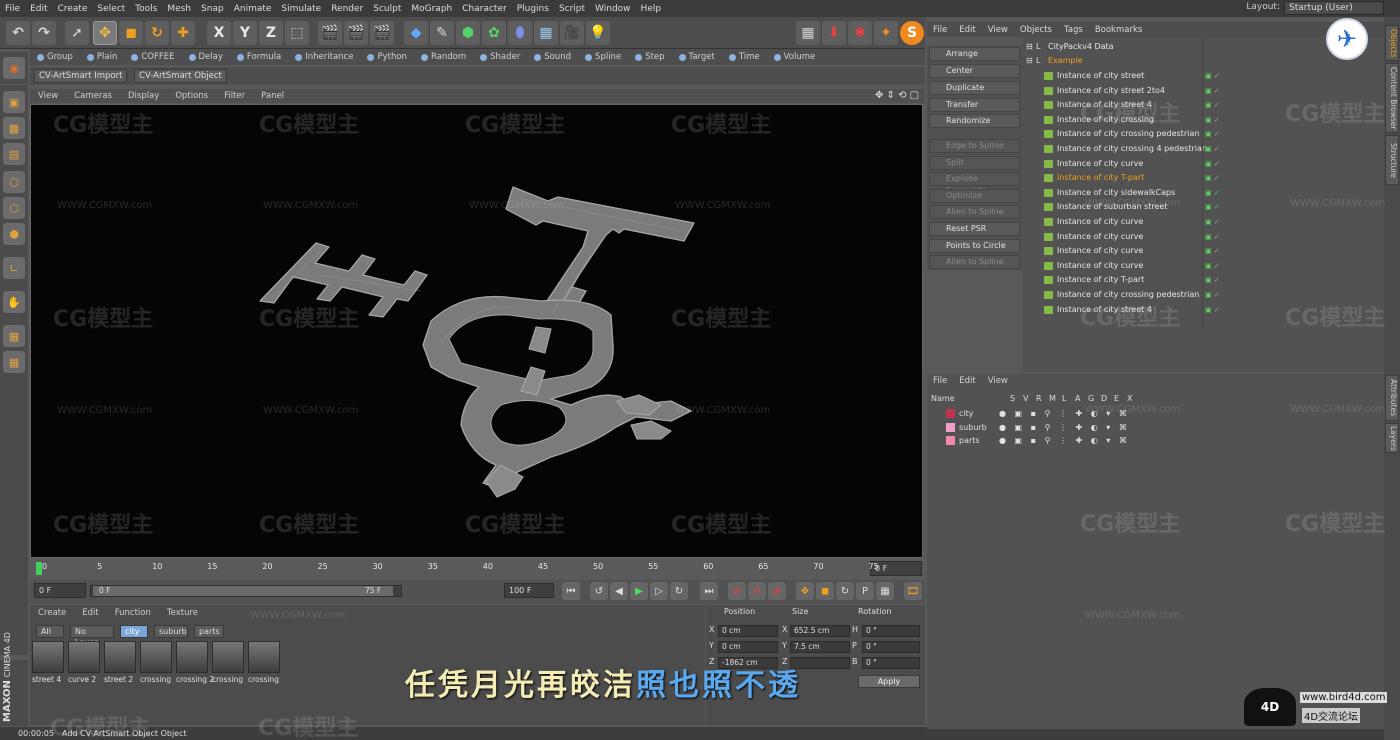 This screenshot has height=740, width=1400. What do you see at coordinates (297, 33) in the screenshot?
I see `coordinate-system-icon: ⬚` at bounding box center [297, 33].